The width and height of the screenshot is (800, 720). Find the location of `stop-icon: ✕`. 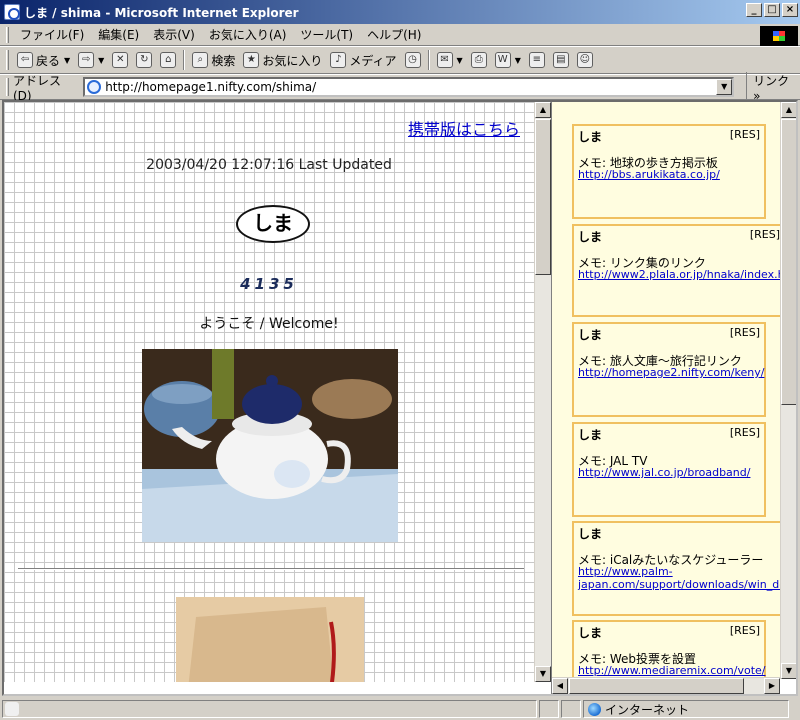

stop-icon: ✕ is located at coordinates (120, 60).